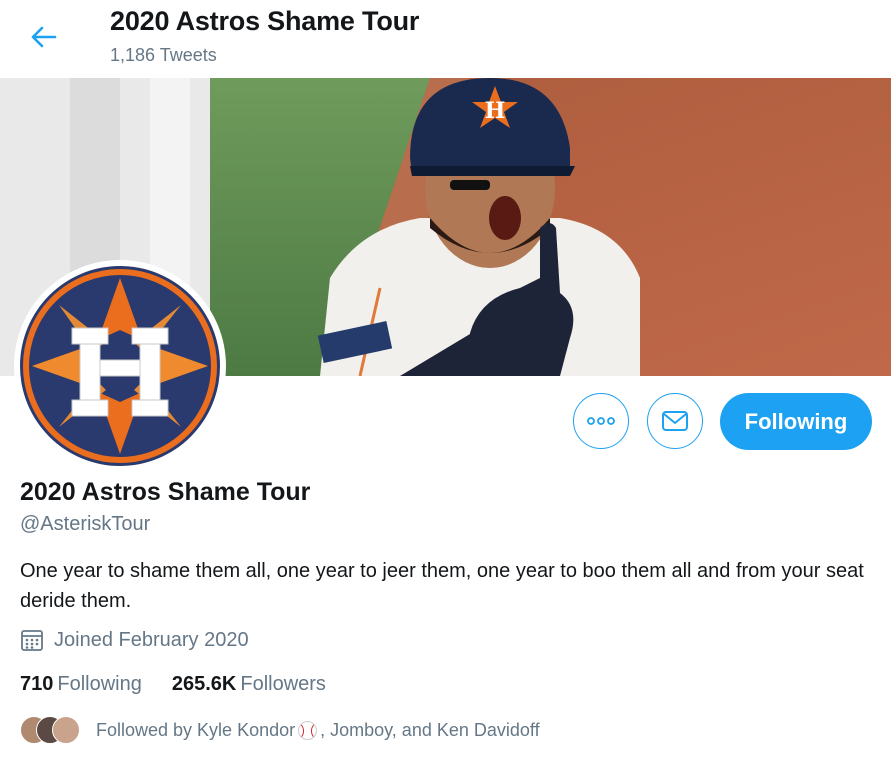 The image size is (891, 774). I want to click on avatar, so click(66, 730).